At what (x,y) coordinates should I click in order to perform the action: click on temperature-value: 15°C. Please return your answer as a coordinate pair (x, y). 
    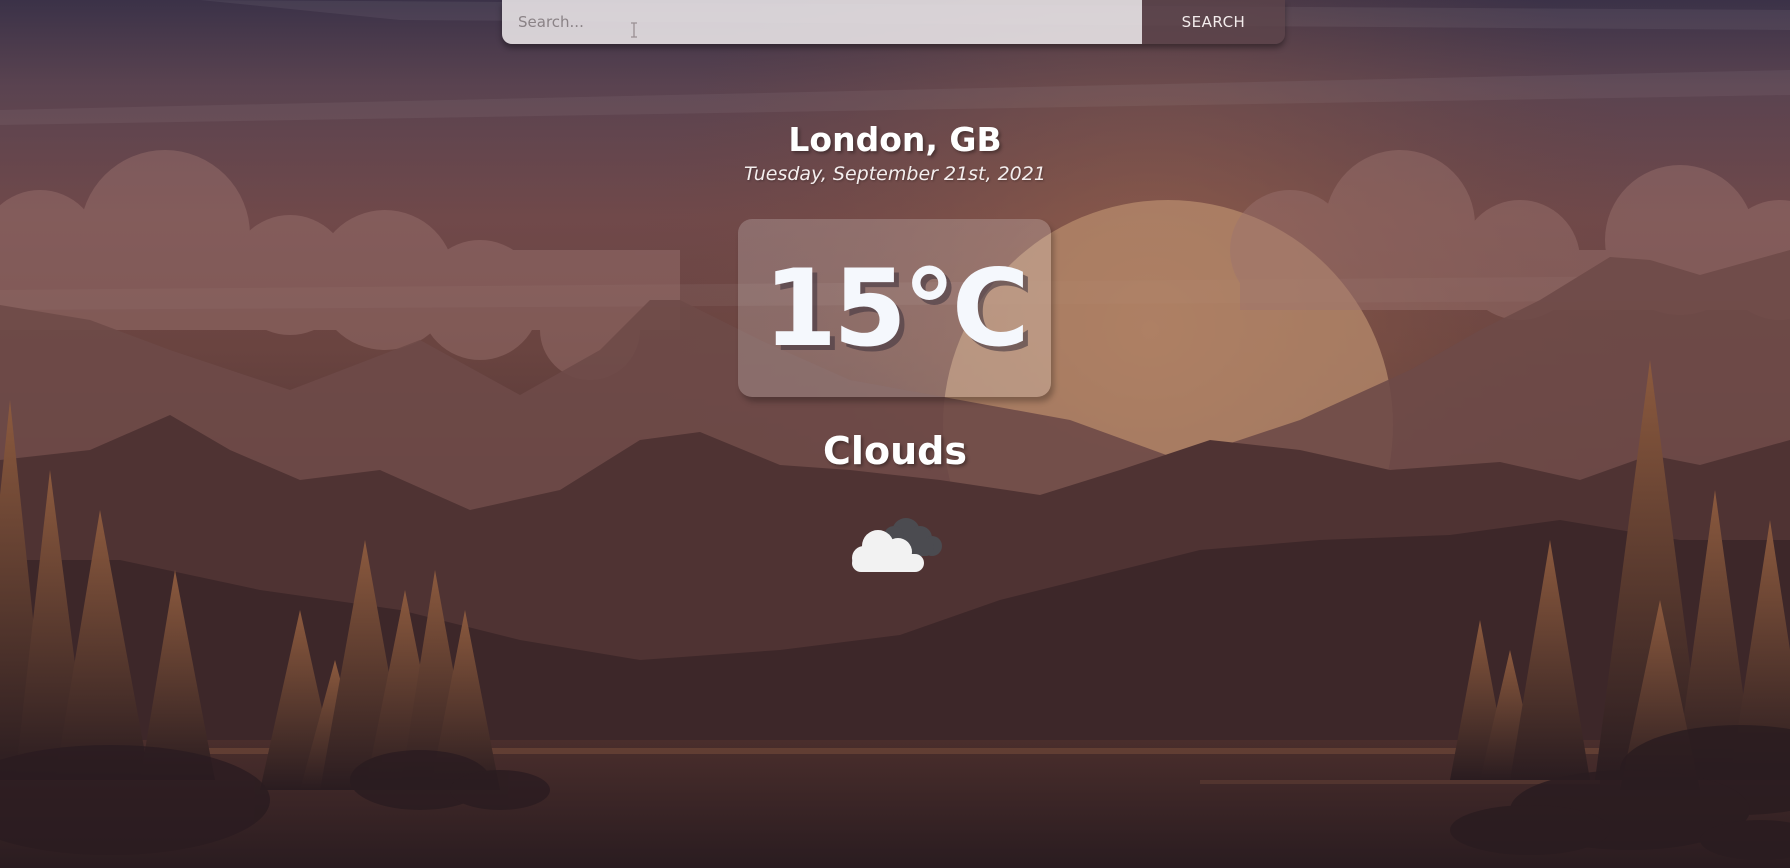
    Looking at the image, I should click on (896, 308).